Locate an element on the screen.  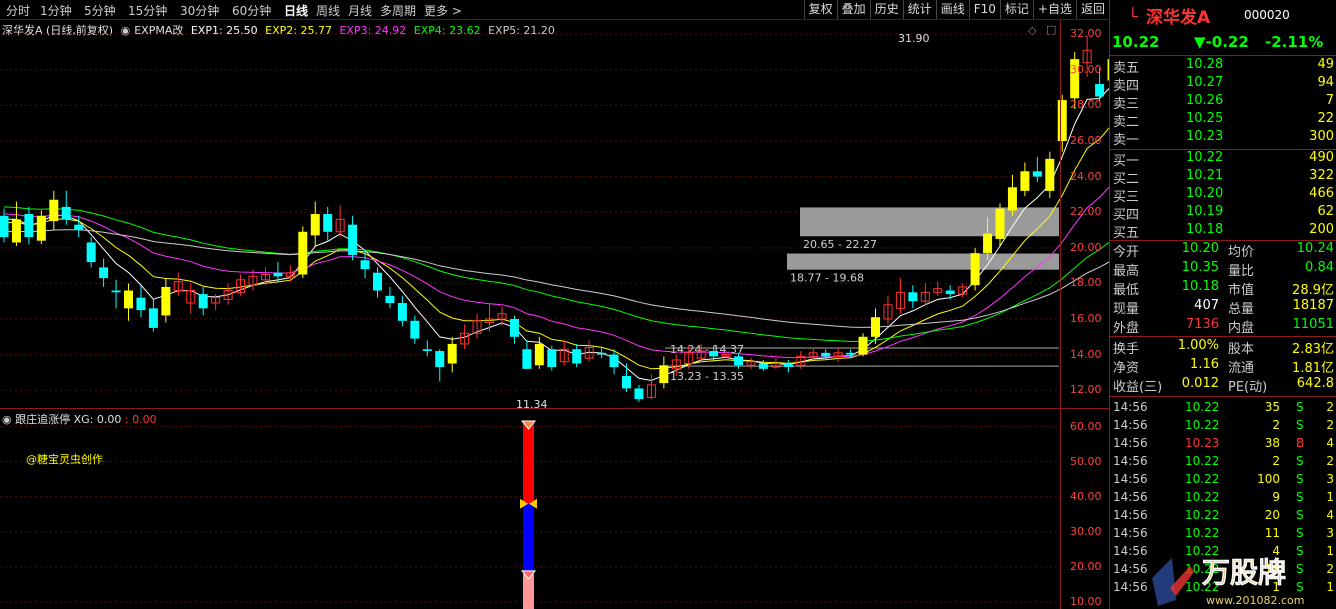
ask-row-lab: 卖五 is located at coordinates (1126, 68).